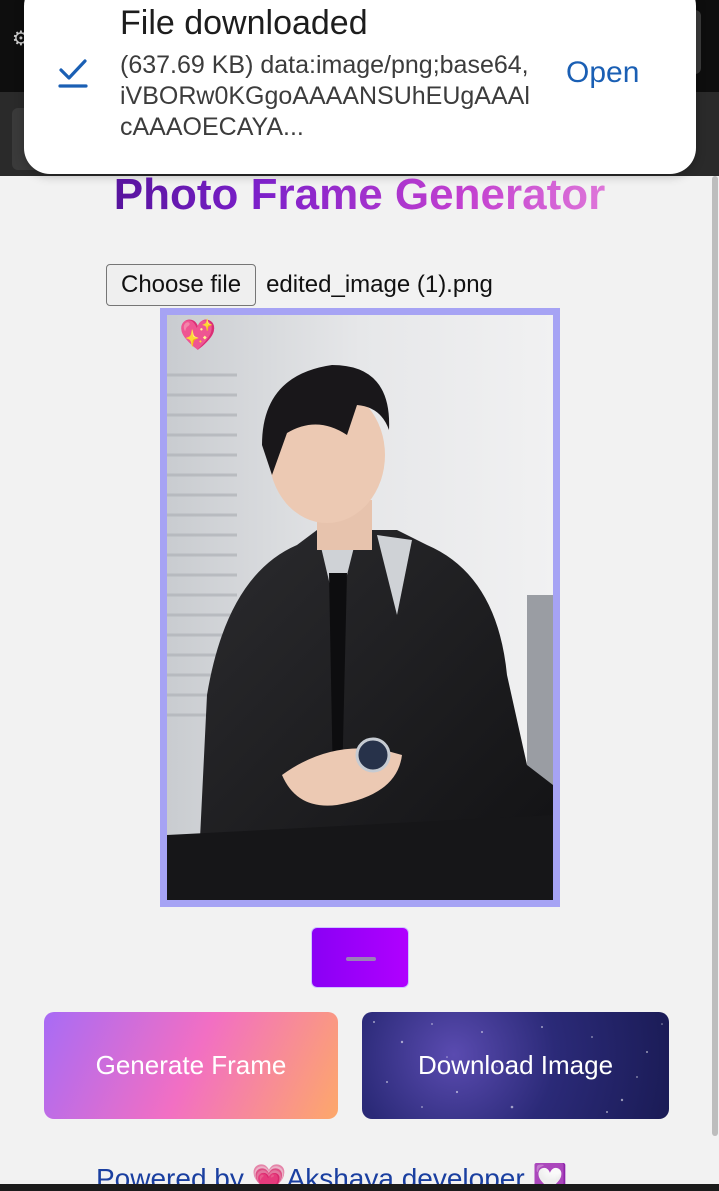  I want to click on check-icon, so click(73, 73).